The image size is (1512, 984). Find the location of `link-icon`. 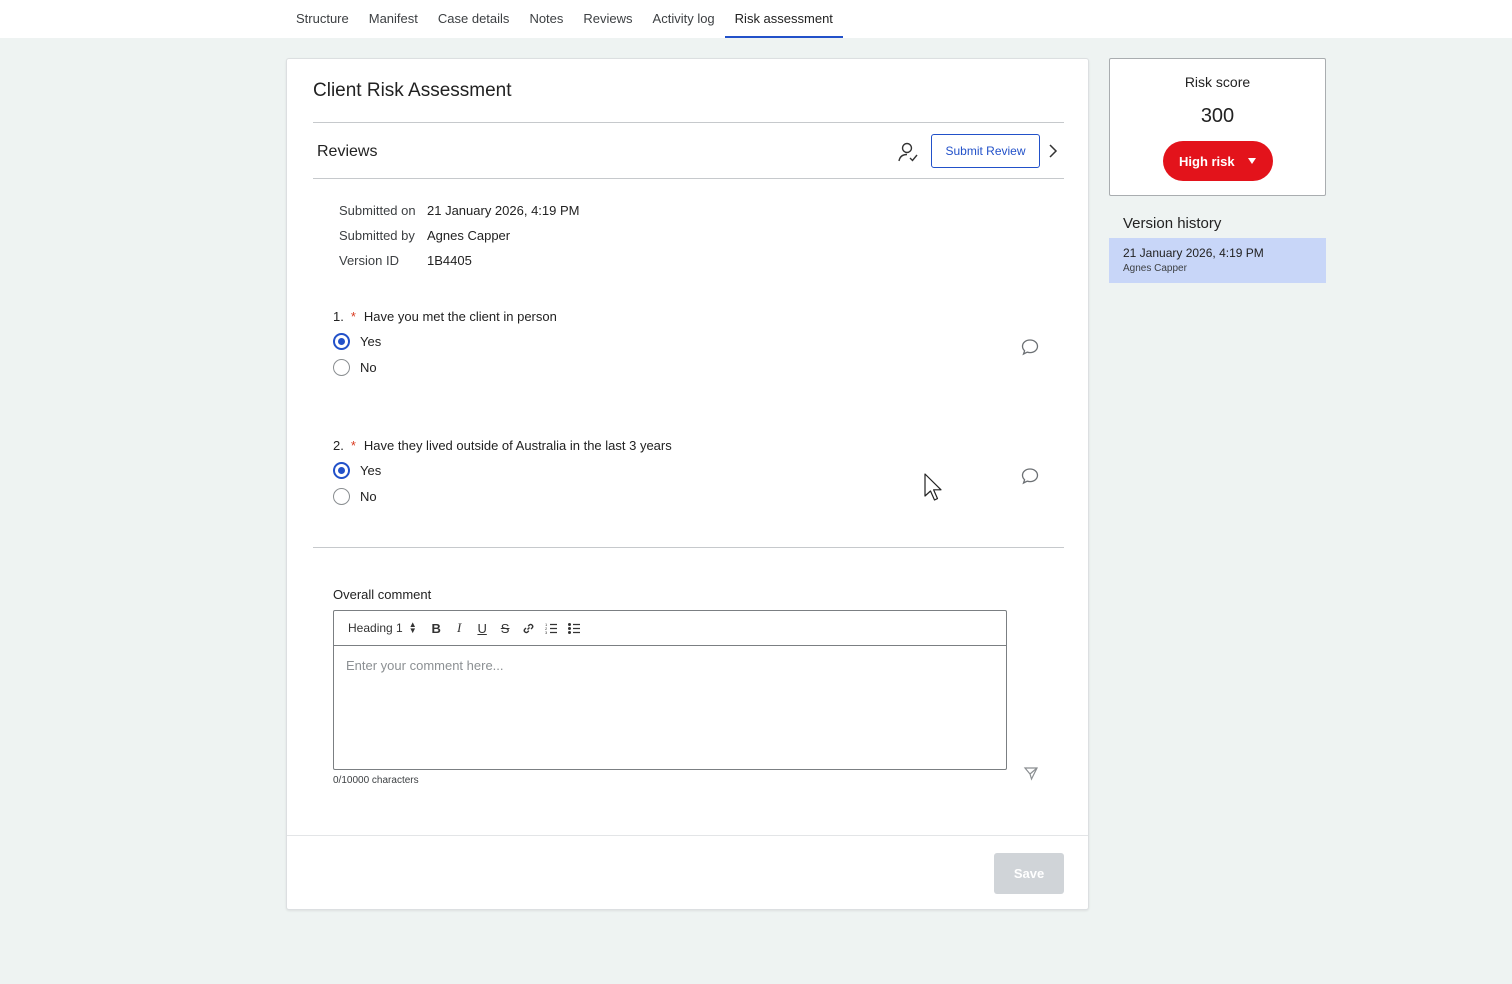

link-icon is located at coordinates (528, 628).